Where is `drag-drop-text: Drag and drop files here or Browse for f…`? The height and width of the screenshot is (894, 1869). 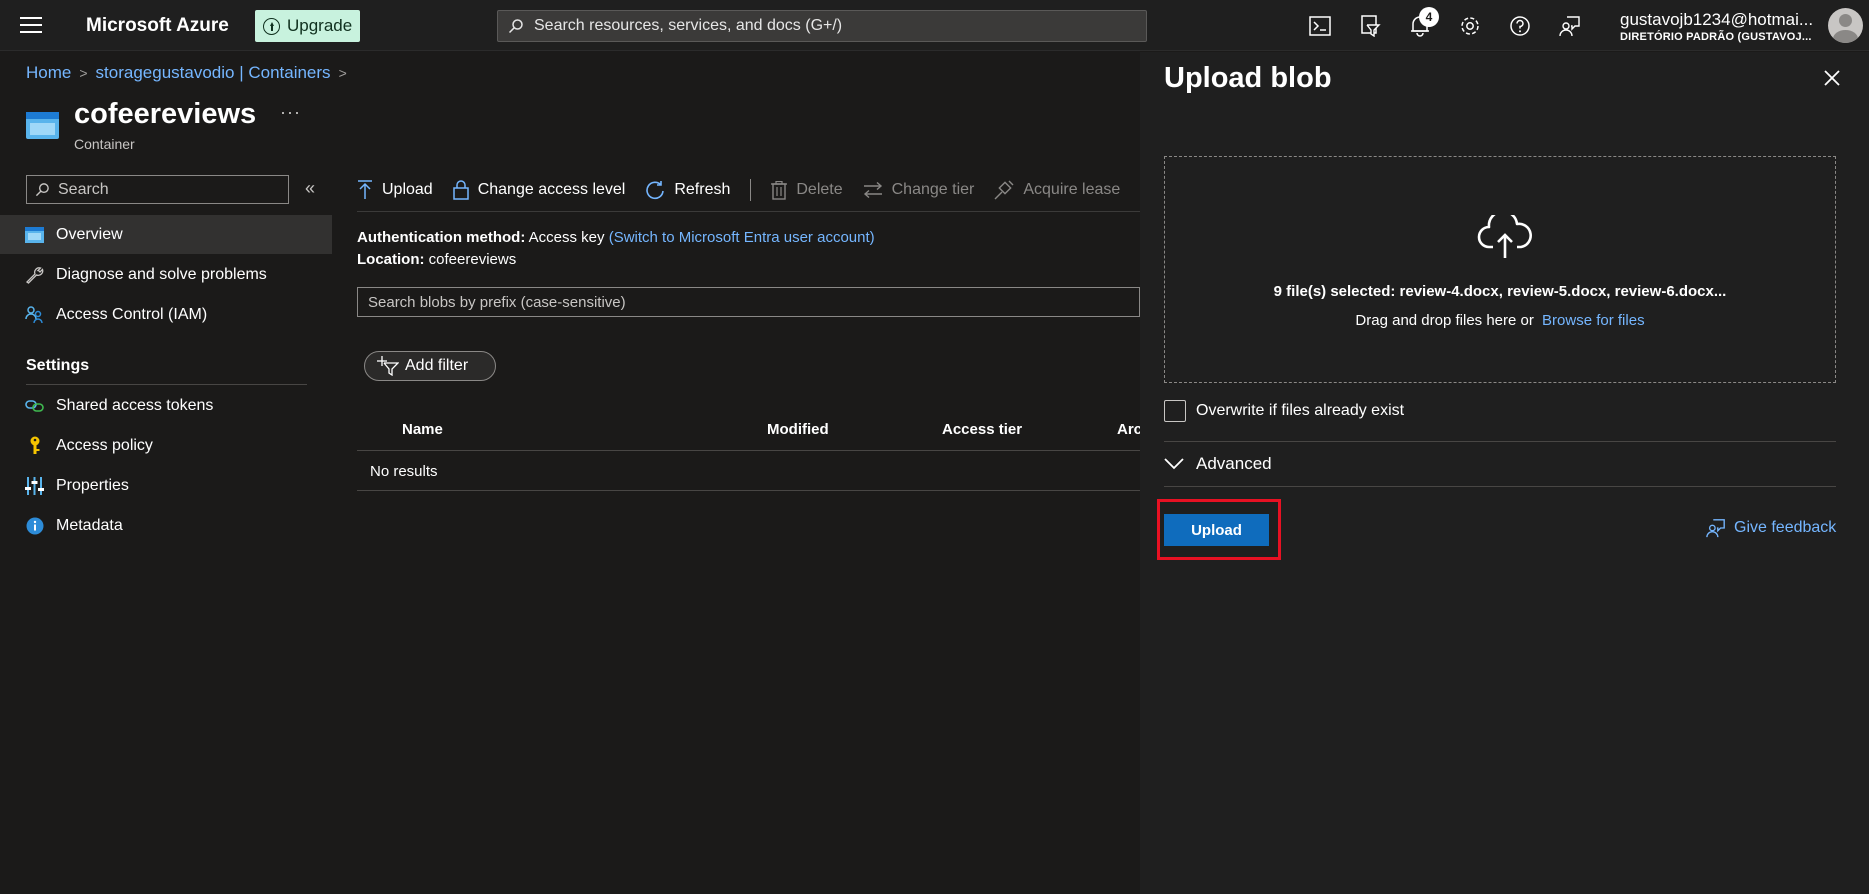 drag-drop-text: Drag and drop files here or Browse for f… is located at coordinates (1500, 320).